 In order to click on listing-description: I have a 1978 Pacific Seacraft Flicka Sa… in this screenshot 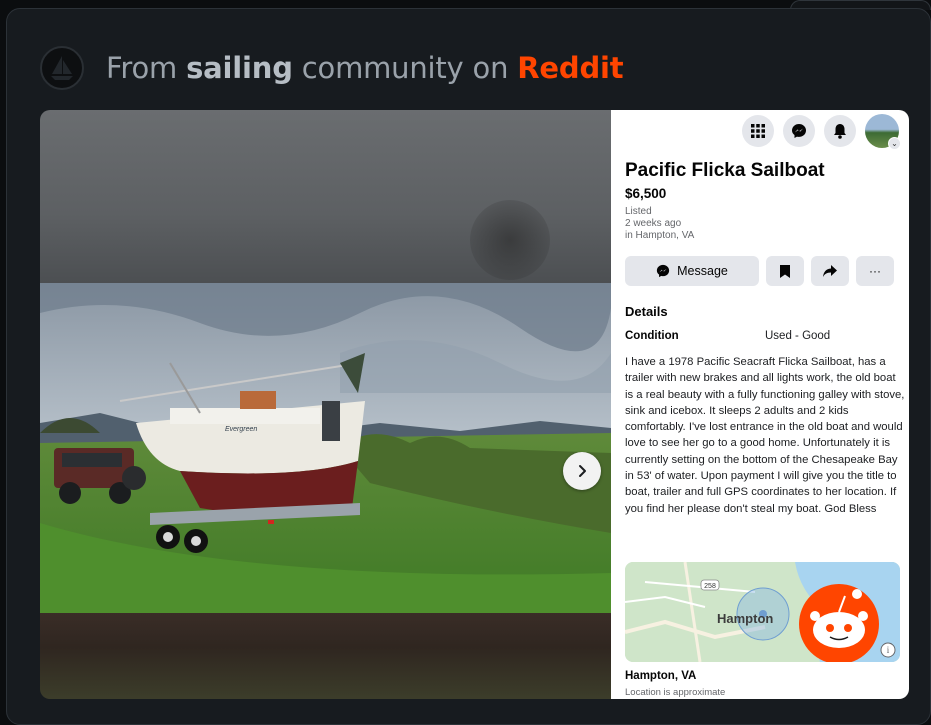, I will do `click(765, 435)`.